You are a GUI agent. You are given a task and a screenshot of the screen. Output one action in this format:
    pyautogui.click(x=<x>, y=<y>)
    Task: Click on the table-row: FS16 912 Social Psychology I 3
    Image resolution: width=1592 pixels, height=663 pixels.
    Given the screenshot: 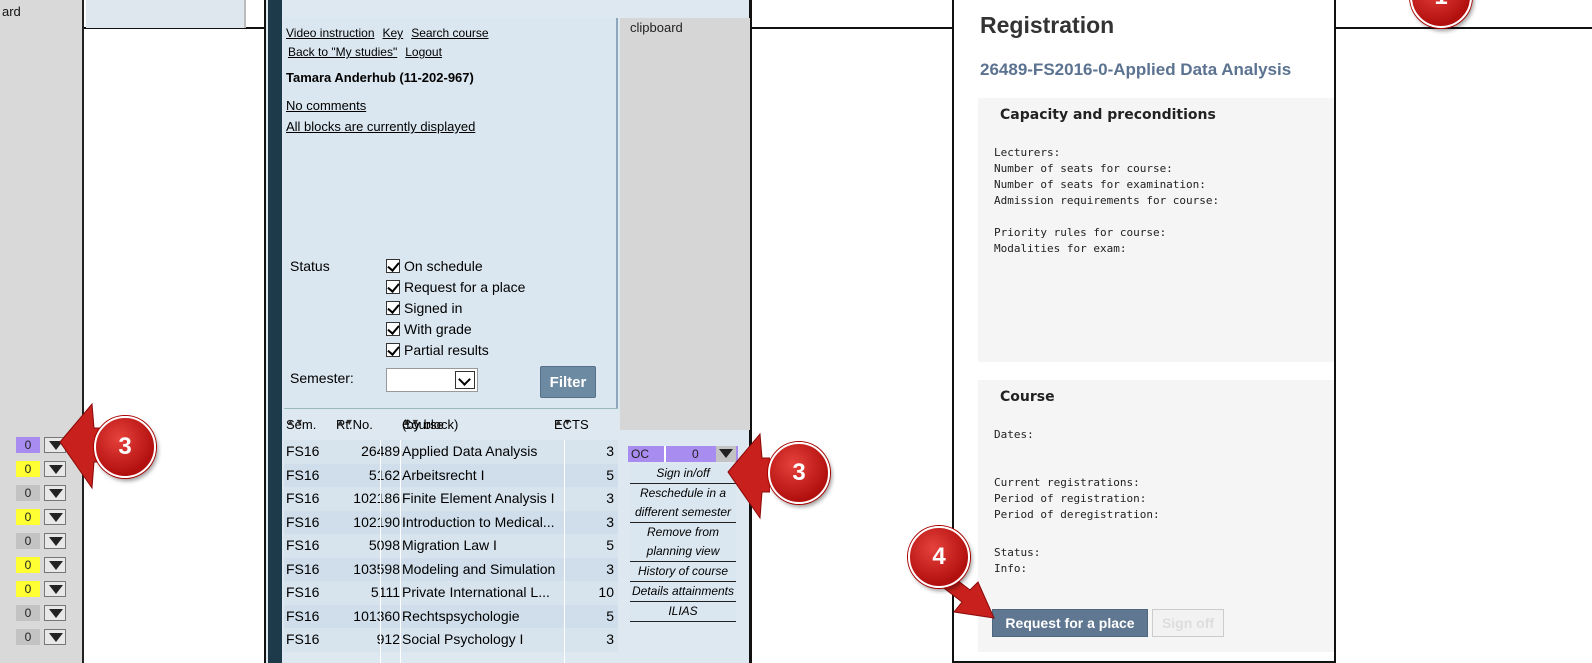 What is the action you would take?
    pyautogui.click(x=451, y=640)
    